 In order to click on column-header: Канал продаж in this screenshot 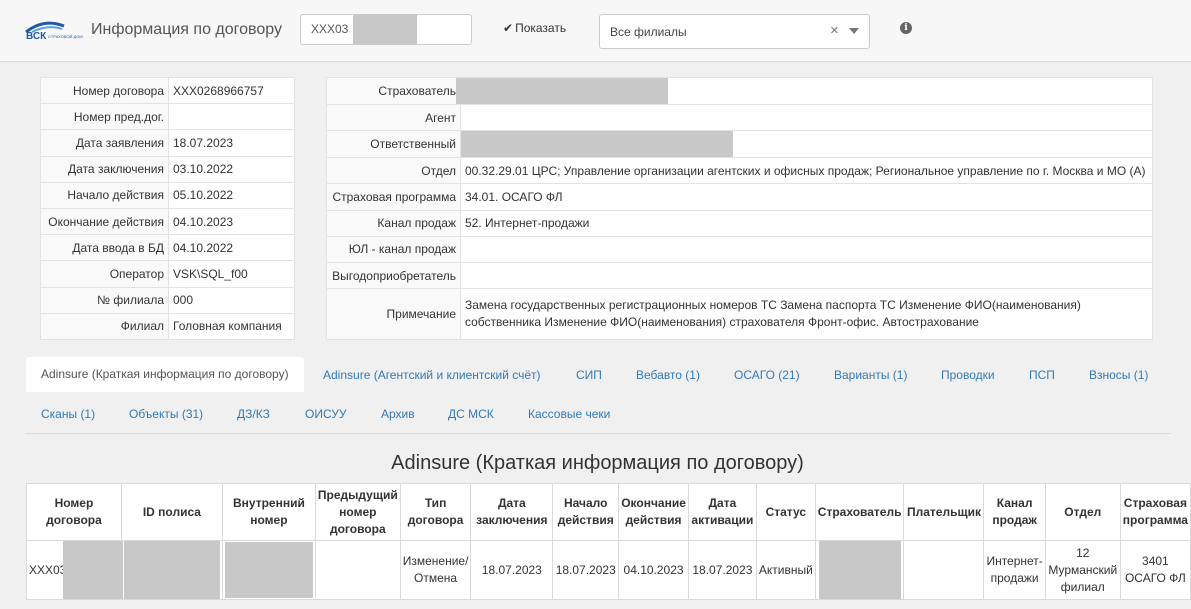, I will do `click(1014, 512)`.